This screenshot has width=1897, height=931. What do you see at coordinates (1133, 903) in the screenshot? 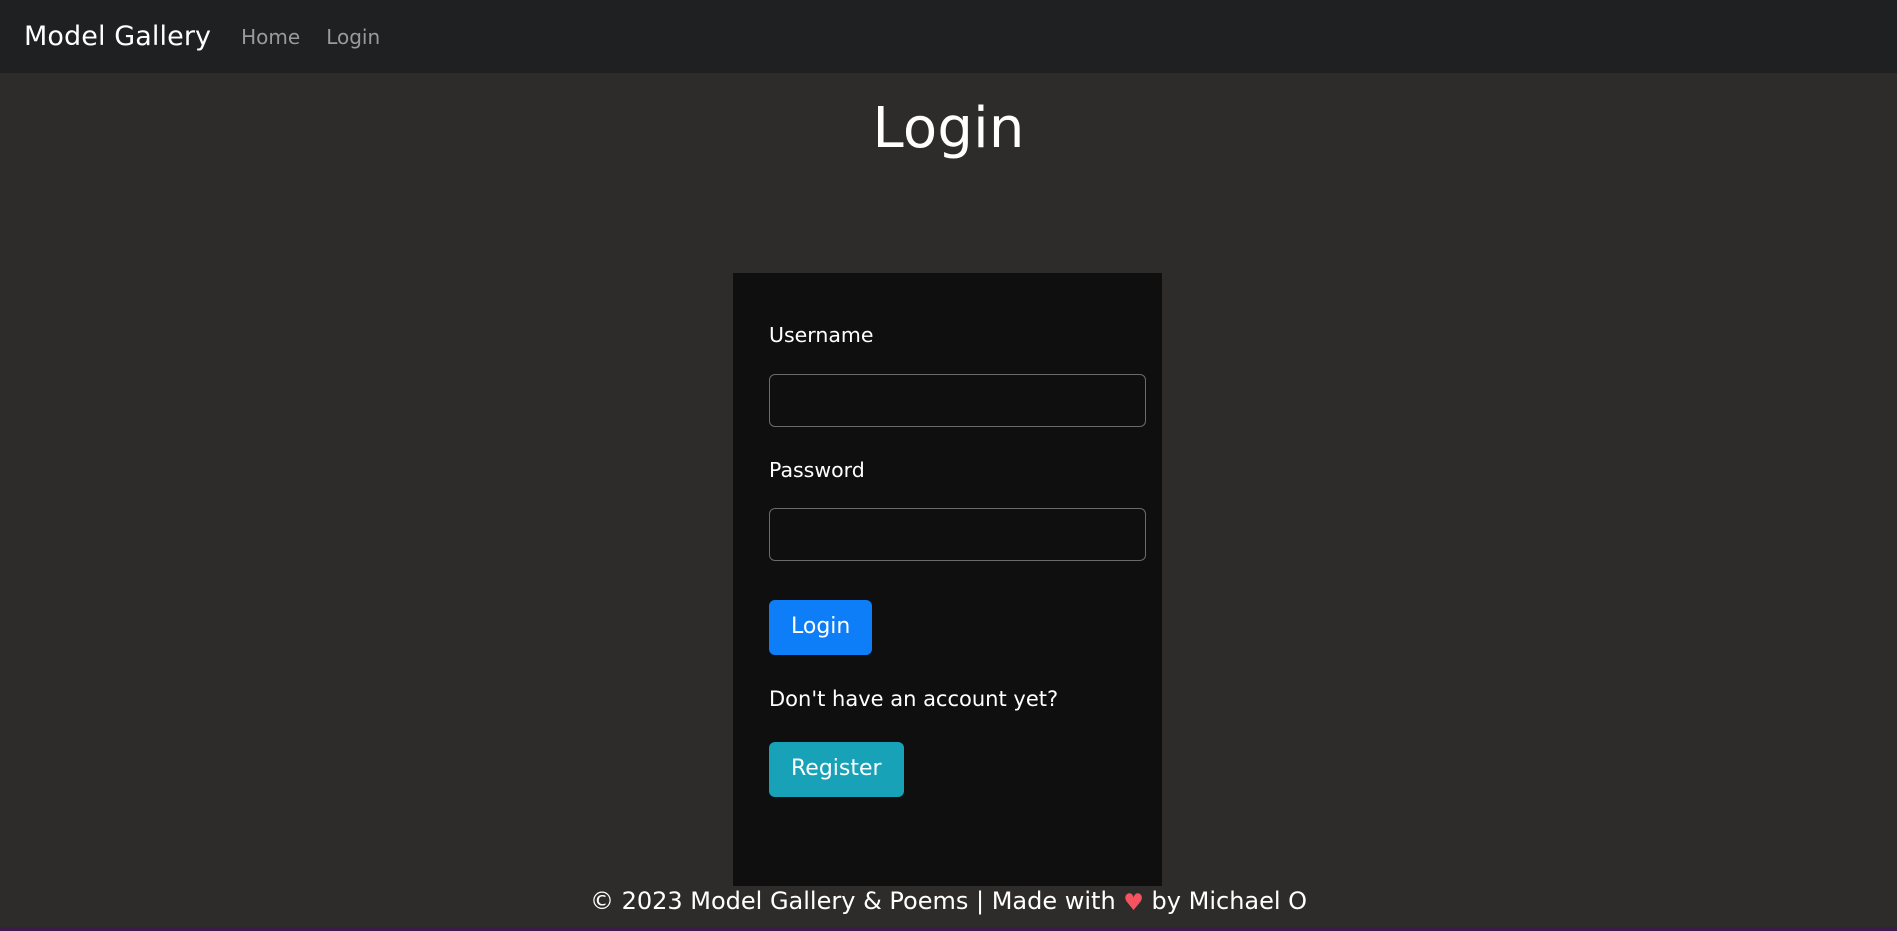
I see `heart-icon: ♥` at bounding box center [1133, 903].